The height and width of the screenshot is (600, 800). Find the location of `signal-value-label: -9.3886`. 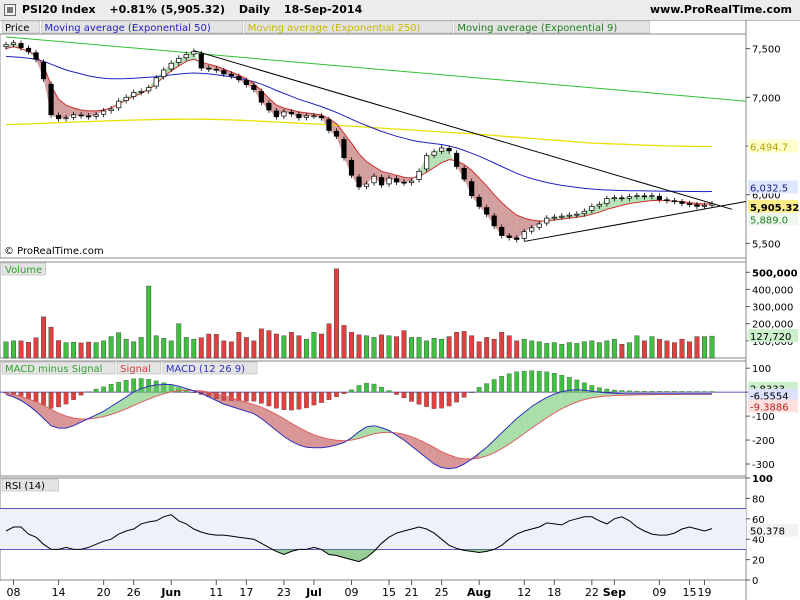

signal-value-label: -9.3886 is located at coordinates (769, 407).